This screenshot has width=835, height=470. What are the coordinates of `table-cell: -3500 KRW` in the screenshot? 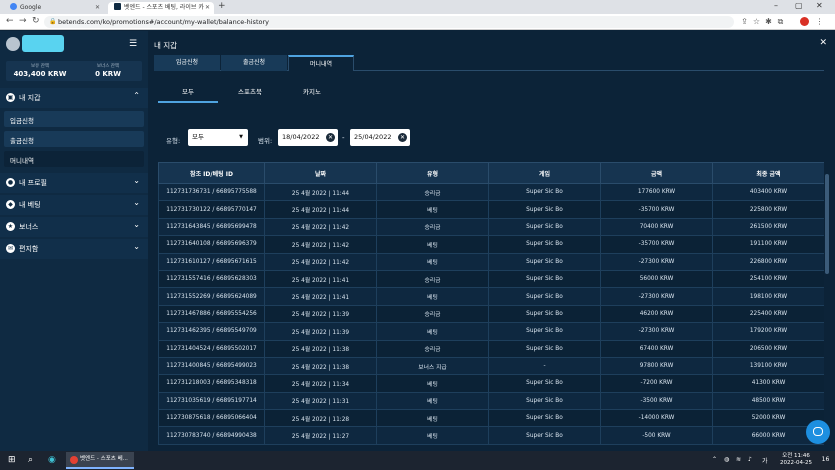 It's located at (656, 401).